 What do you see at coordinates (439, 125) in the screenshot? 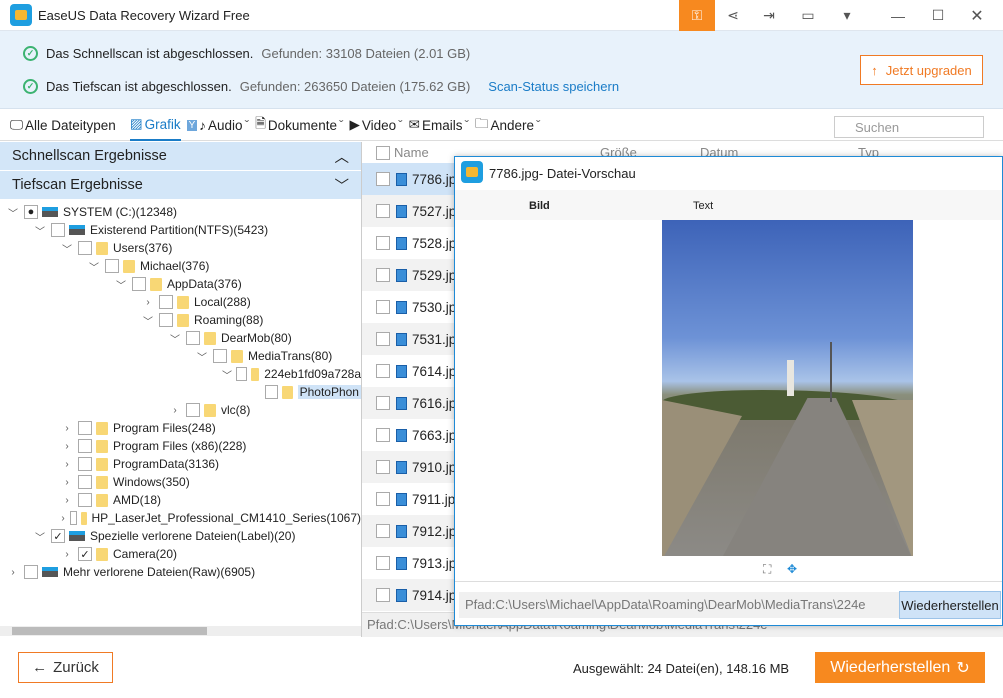
I see `tab-emails: ✉ Emails ˇ` at bounding box center [439, 125].